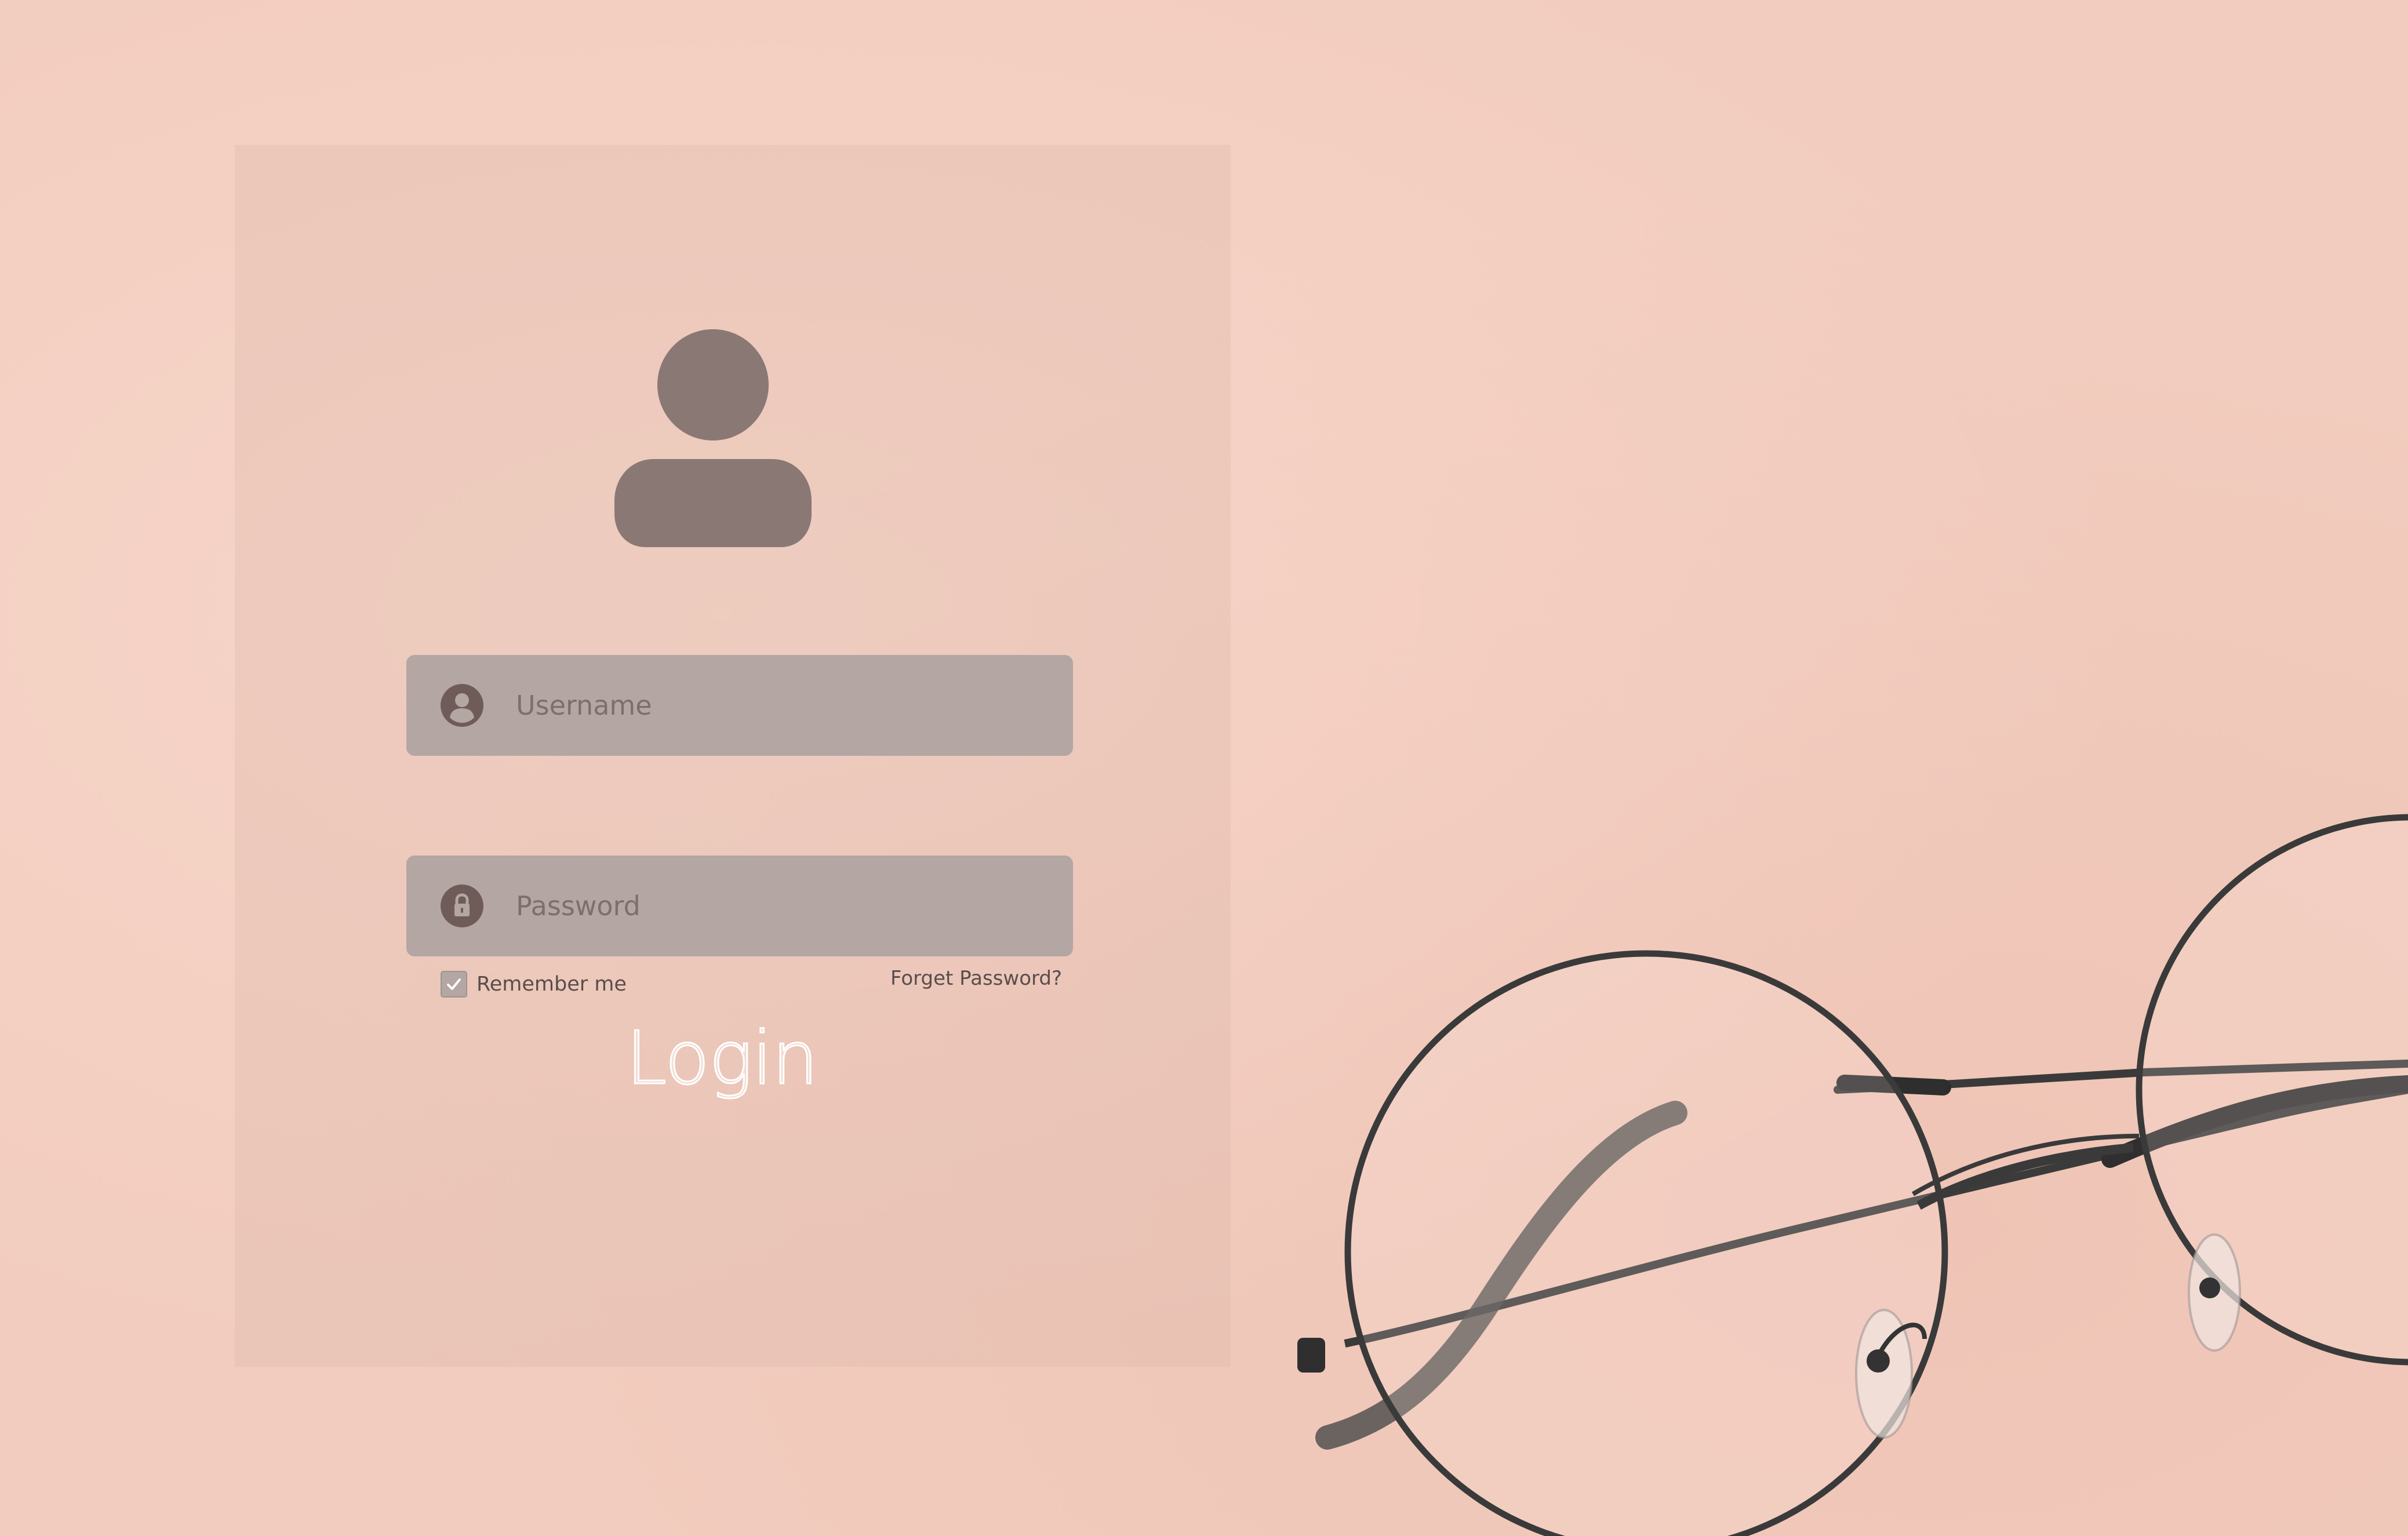 This screenshot has width=2408, height=1536. I want to click on username-input, so click(794, 706).